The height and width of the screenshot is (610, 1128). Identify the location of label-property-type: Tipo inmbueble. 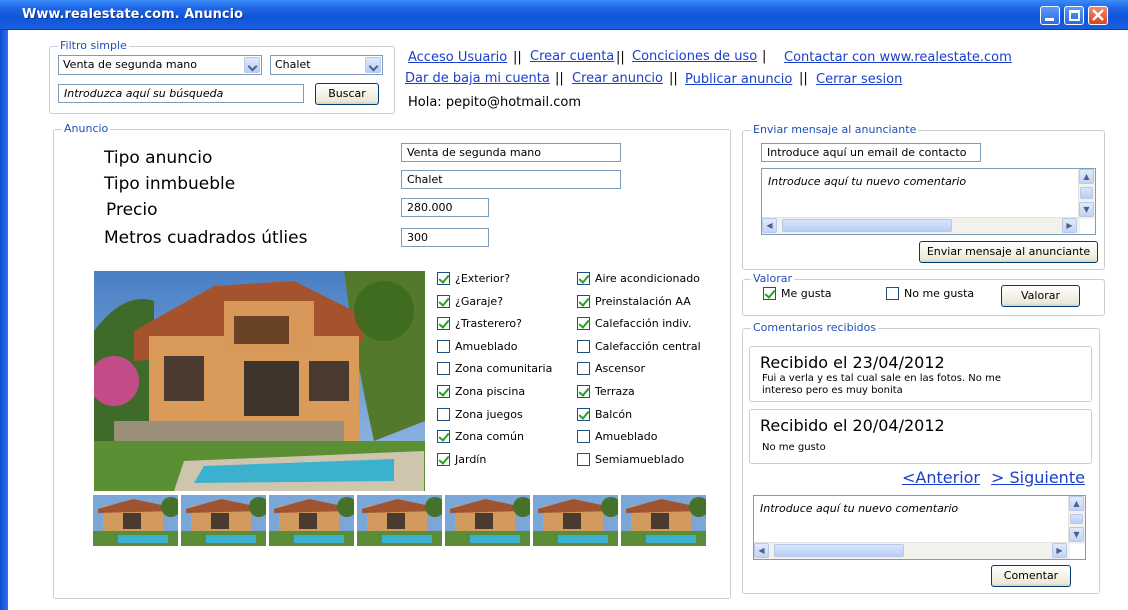
(170, 184).